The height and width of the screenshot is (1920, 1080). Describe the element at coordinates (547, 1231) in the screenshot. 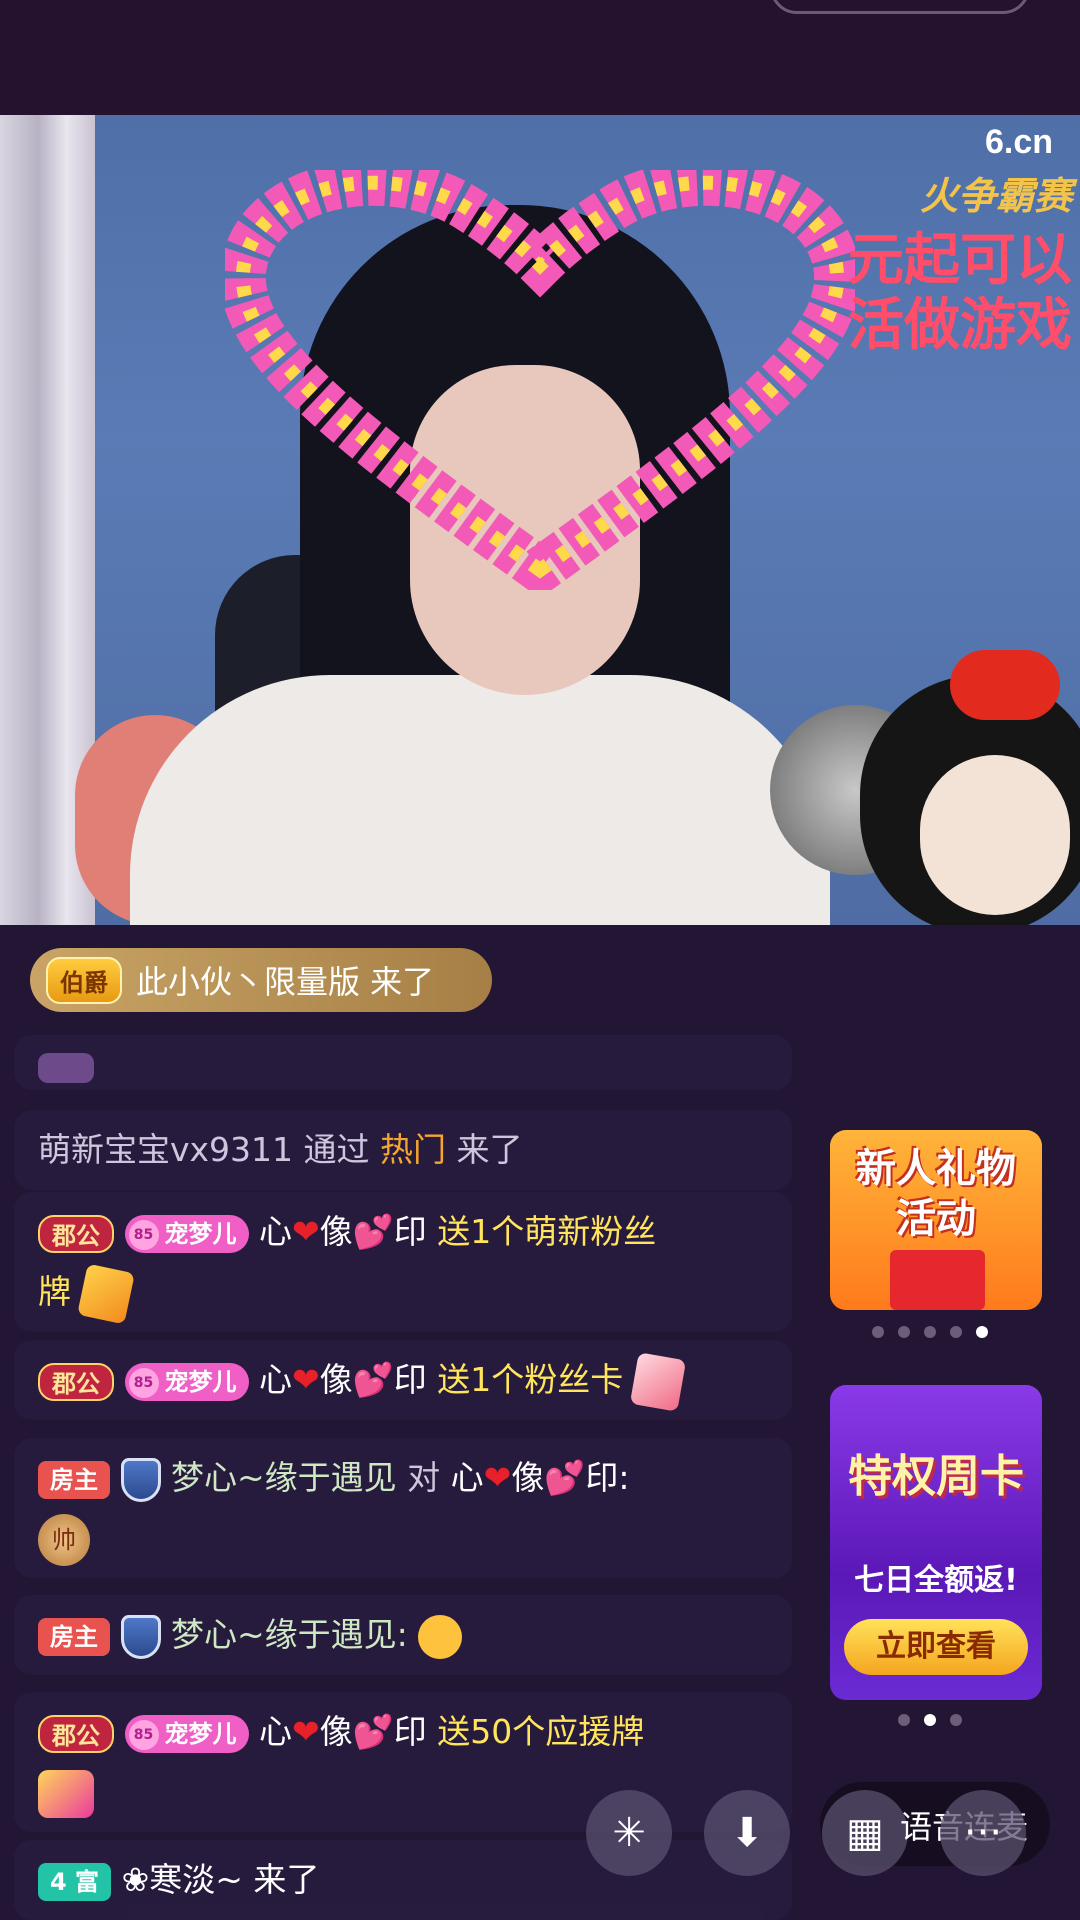

I see `gift-action: 送1个萌新粉丝` at that location.